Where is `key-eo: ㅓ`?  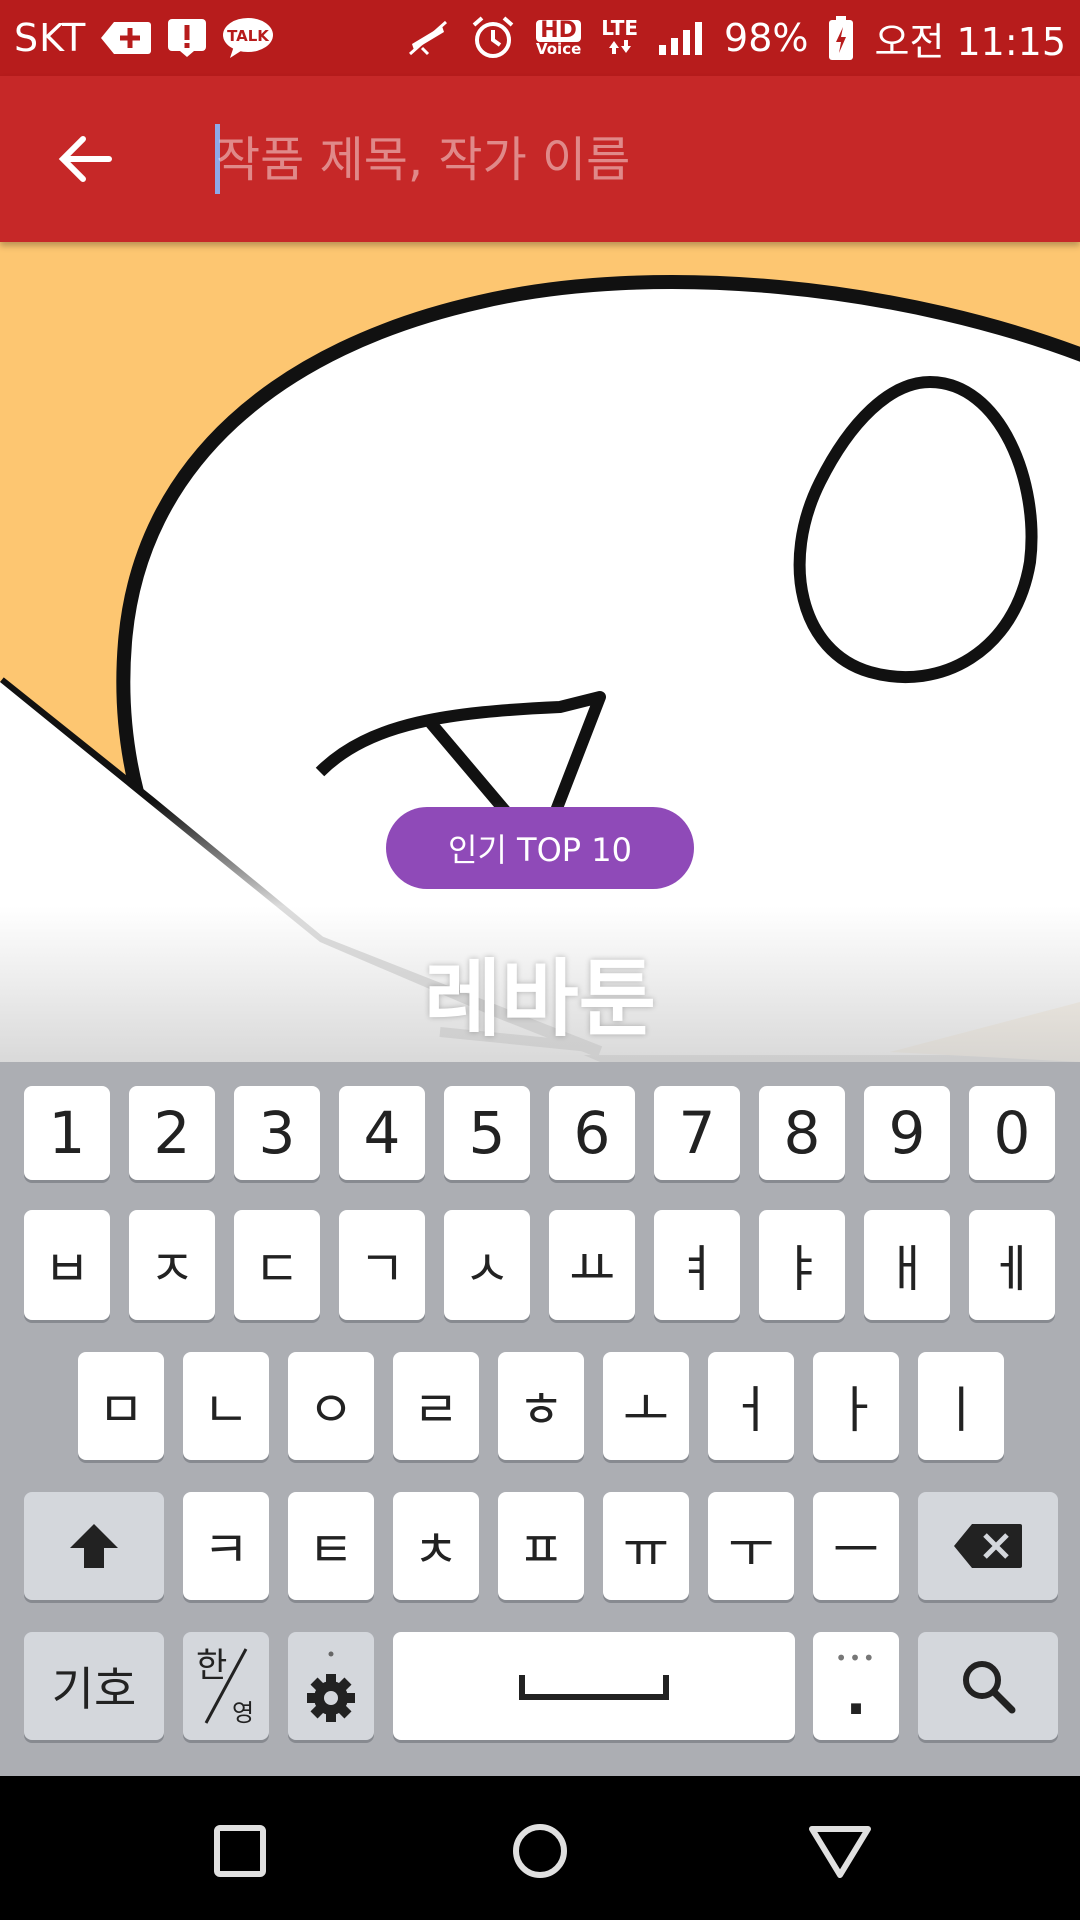 key-eo: ㅓ is located at coordinates (751, 1406).